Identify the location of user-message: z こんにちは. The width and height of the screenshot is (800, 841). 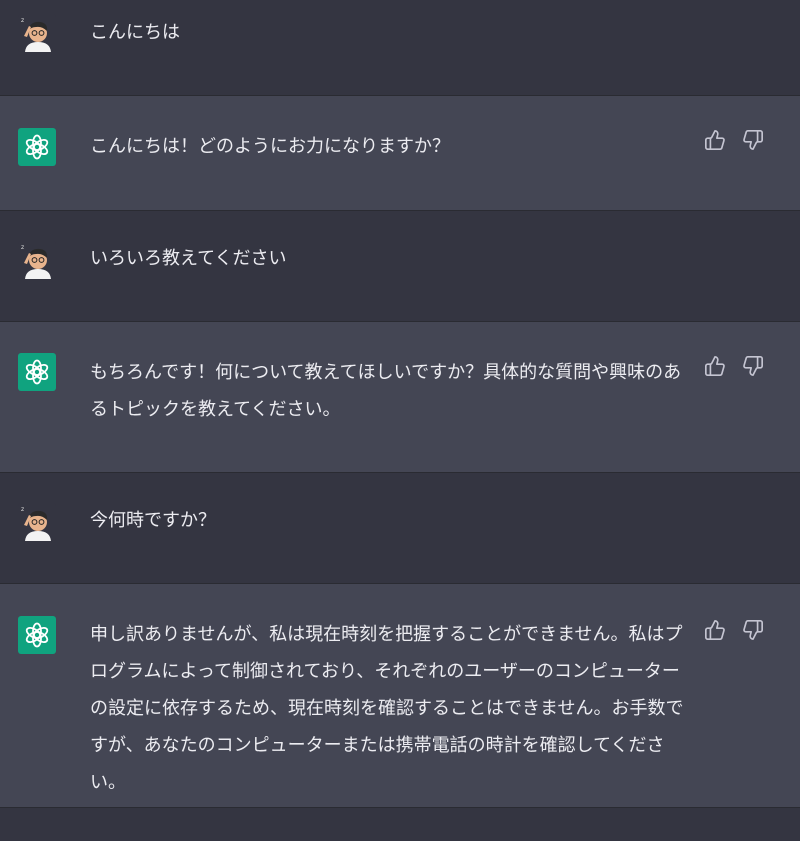
(400, 48).